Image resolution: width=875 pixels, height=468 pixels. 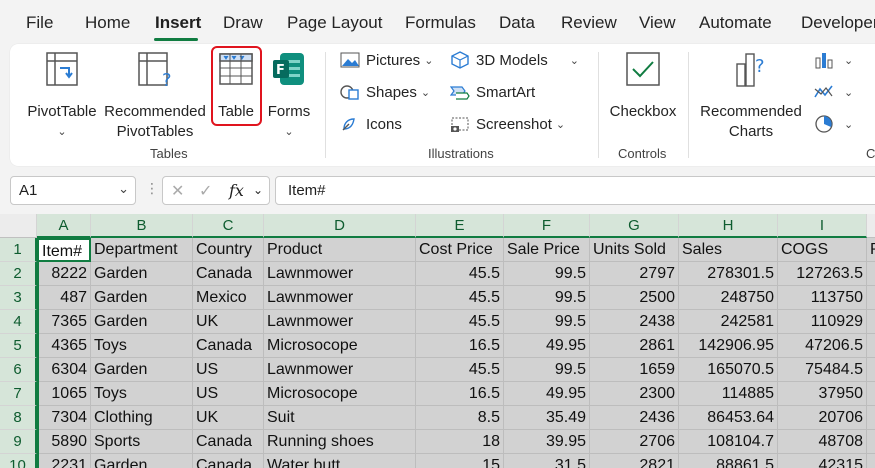 I want to click on table-cell: 39.95, so click(x=547, y=442).